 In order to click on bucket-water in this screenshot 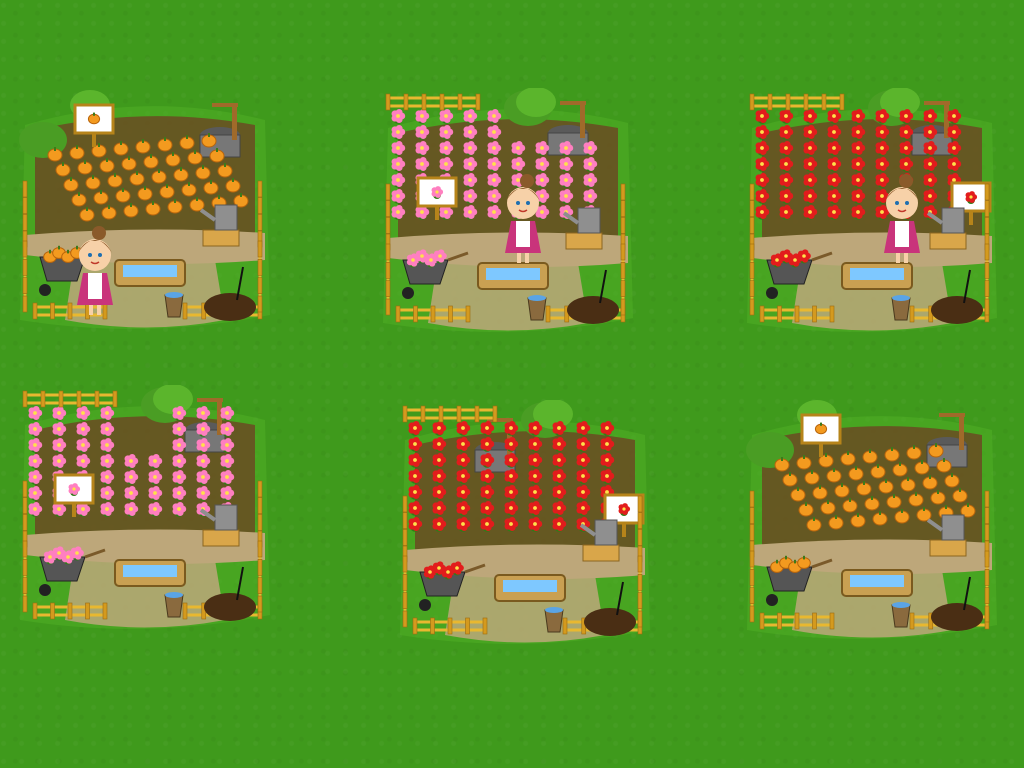, I will do `click(537, 298)`.